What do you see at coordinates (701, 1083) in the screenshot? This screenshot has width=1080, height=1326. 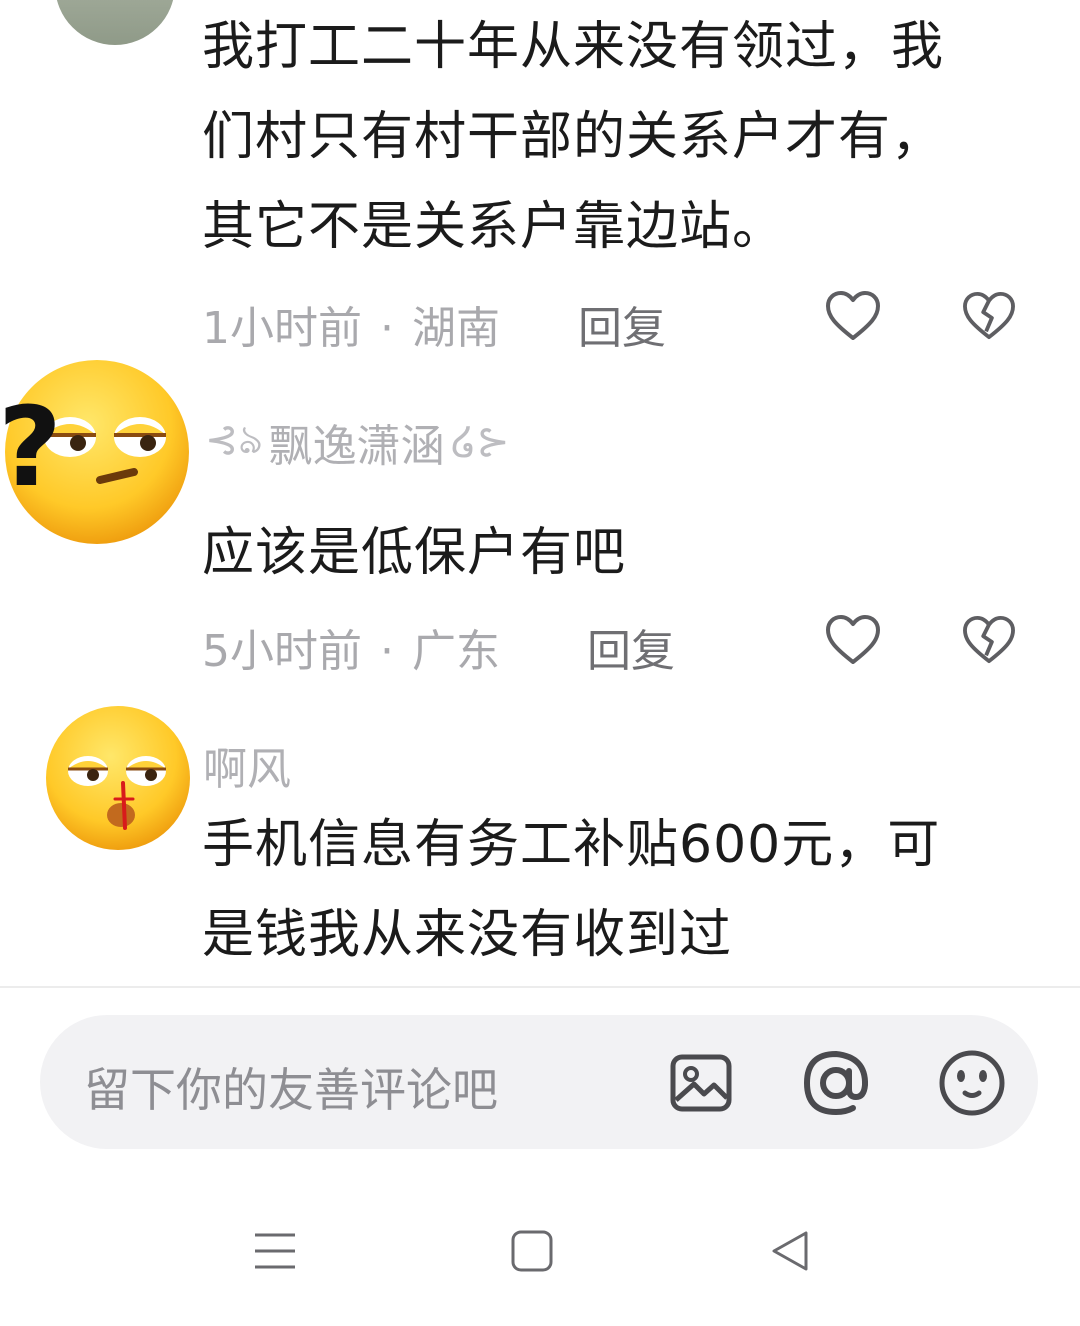 I see `image-icon` at bounding box center [701, 1083].